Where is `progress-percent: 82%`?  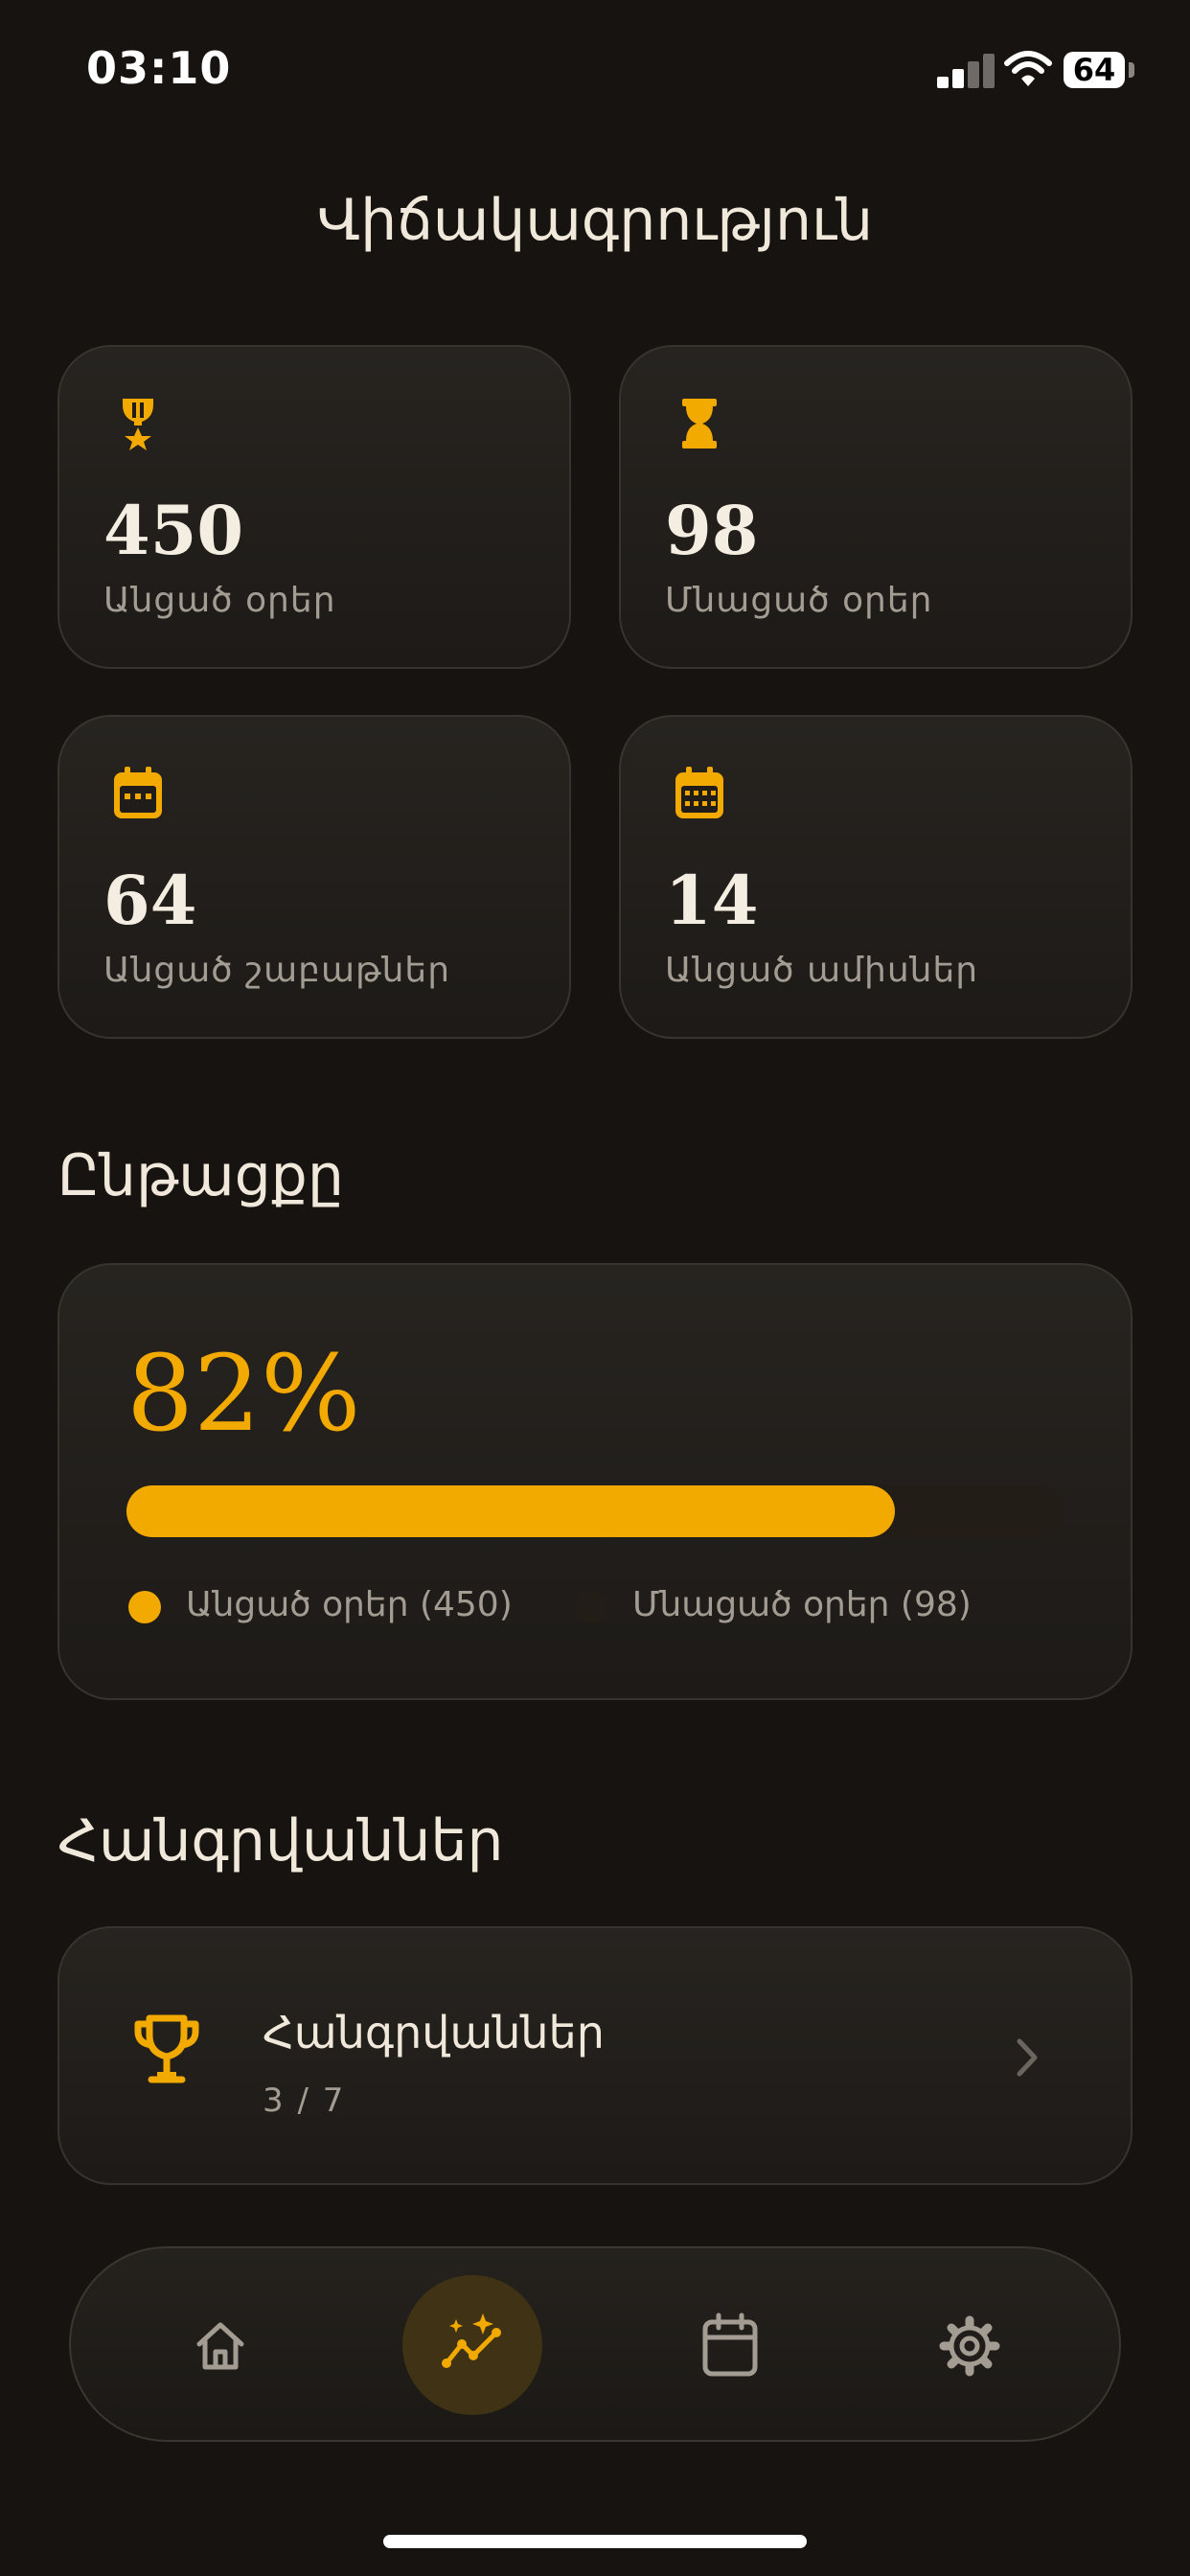
progress-percent: 82% is located at coordinates (244, 1393).